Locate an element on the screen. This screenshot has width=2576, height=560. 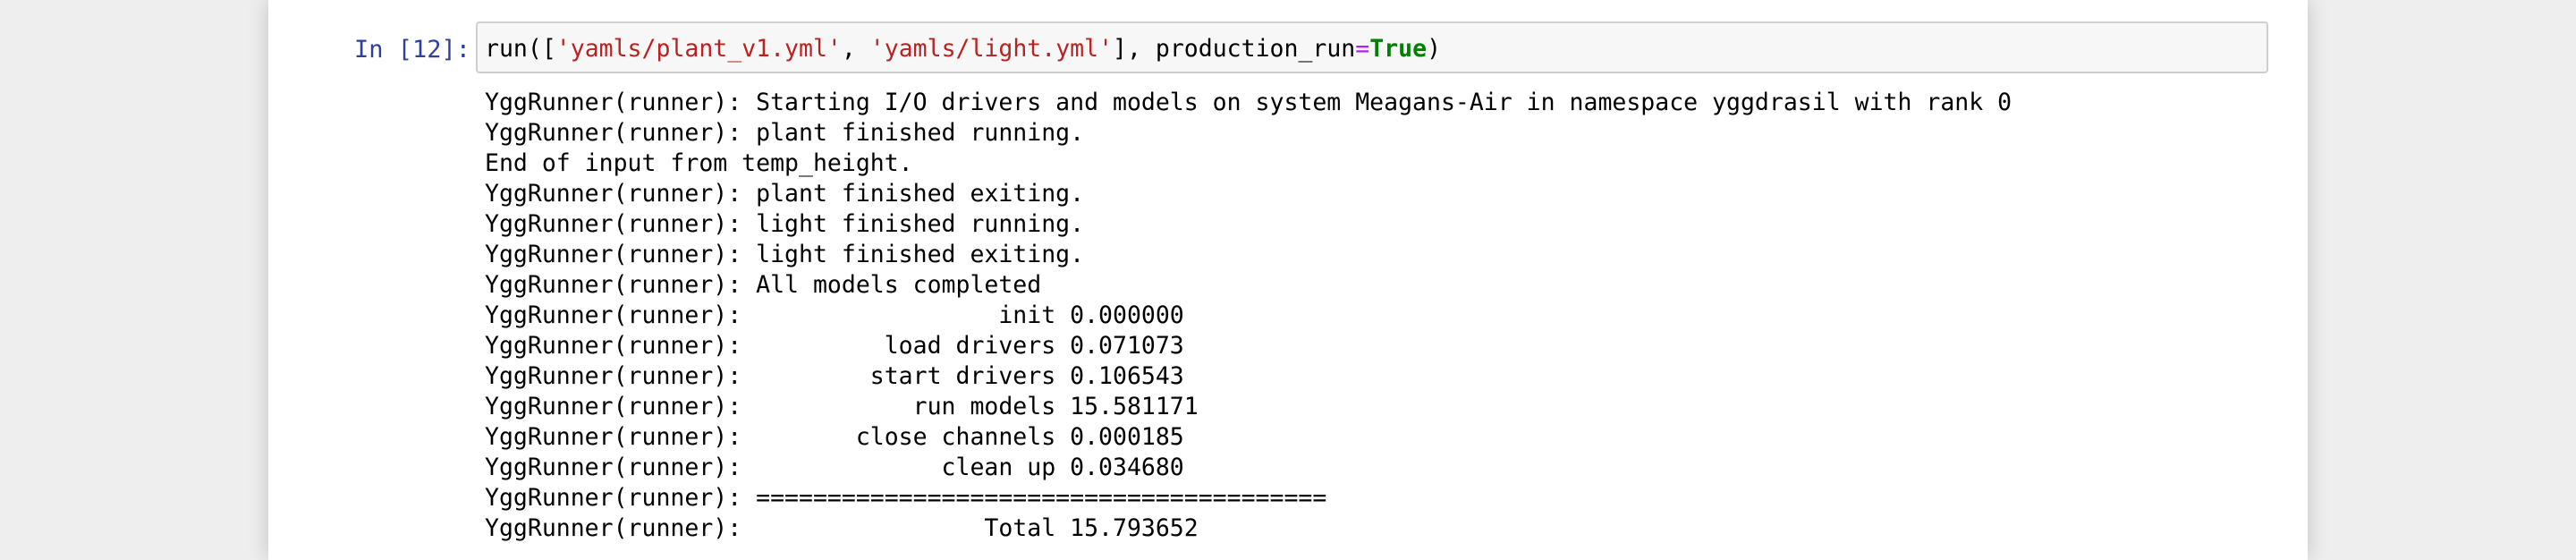
code-token: ], production_run is located at coordinates (1234, 49).